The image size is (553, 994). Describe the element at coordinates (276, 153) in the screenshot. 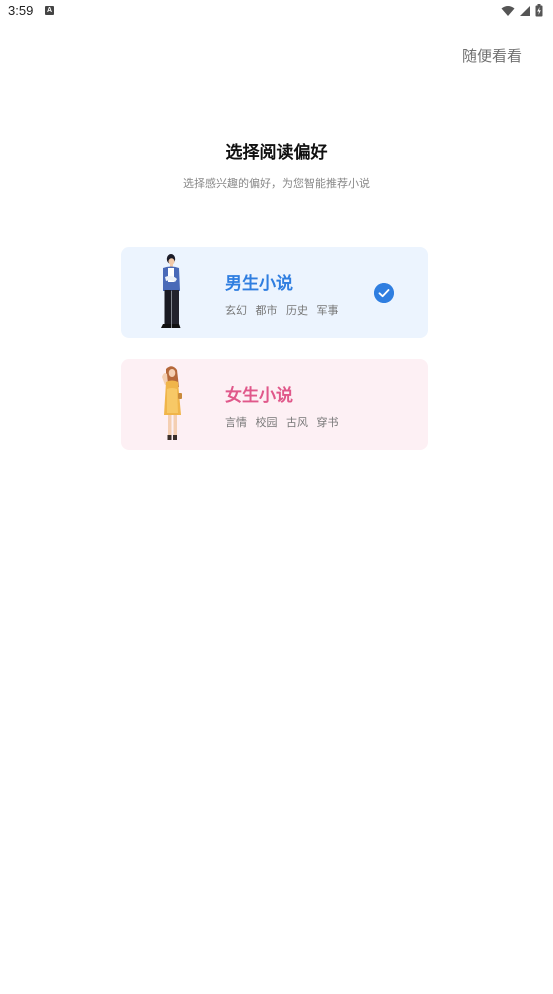

I see `page-title: 选择阅读偏好` at that location.